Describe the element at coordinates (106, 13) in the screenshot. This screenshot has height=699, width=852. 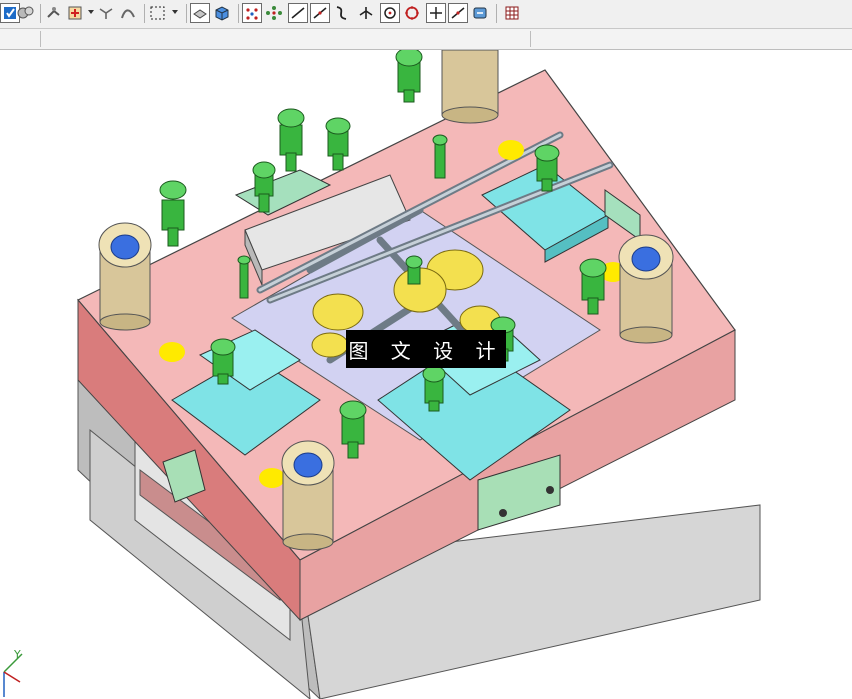
I see `quick-pick-icon` at that location.